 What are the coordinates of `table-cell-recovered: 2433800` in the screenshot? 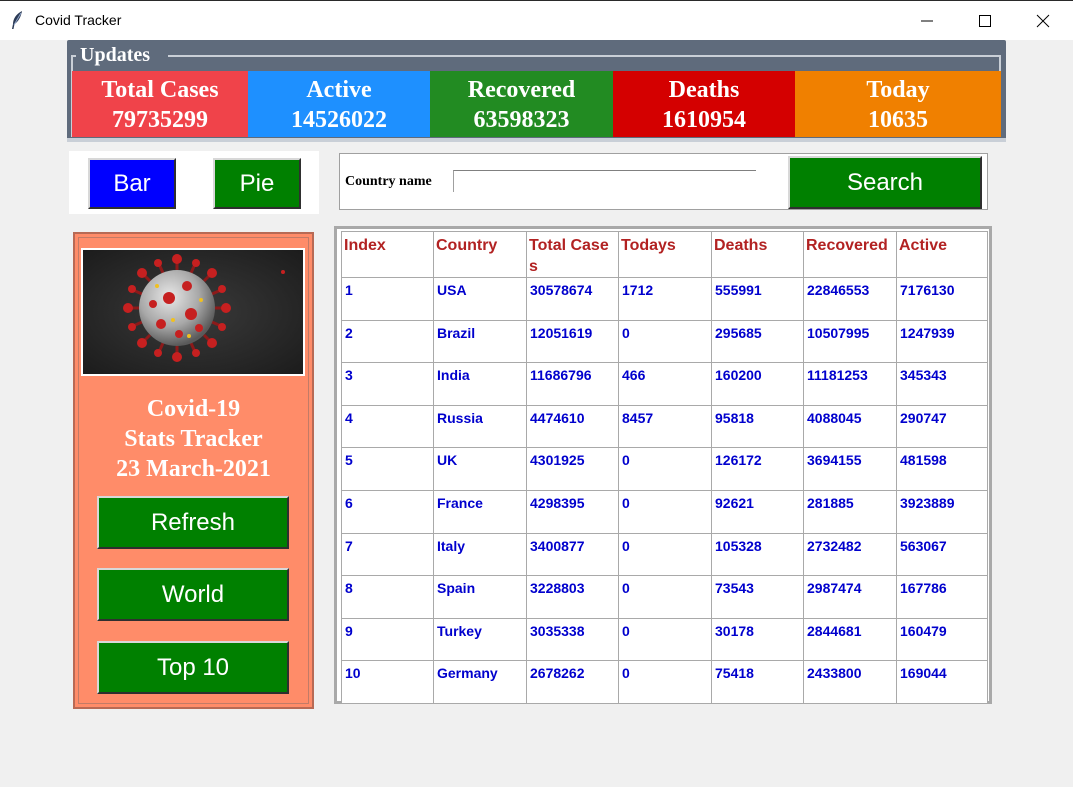 It's located at (850, 682).